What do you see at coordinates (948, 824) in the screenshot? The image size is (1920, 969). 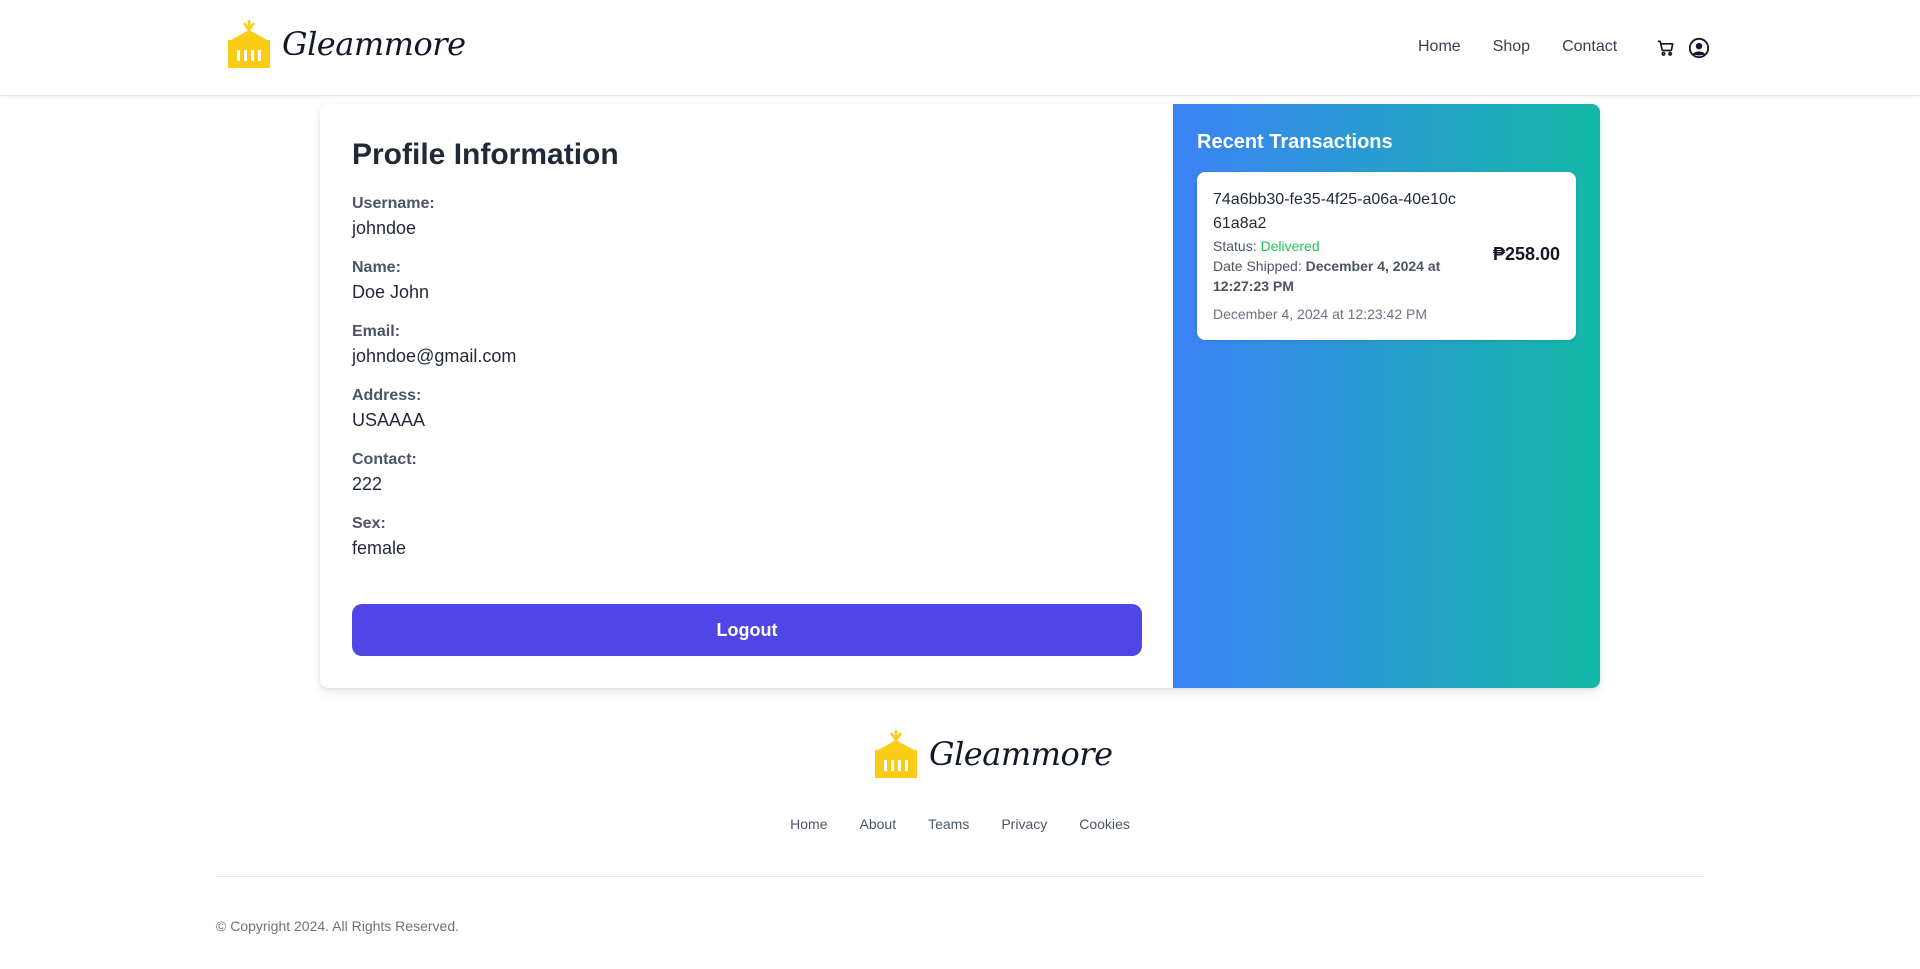 I see `footer-link-teams: Teams` at bounding box center [948, 824].